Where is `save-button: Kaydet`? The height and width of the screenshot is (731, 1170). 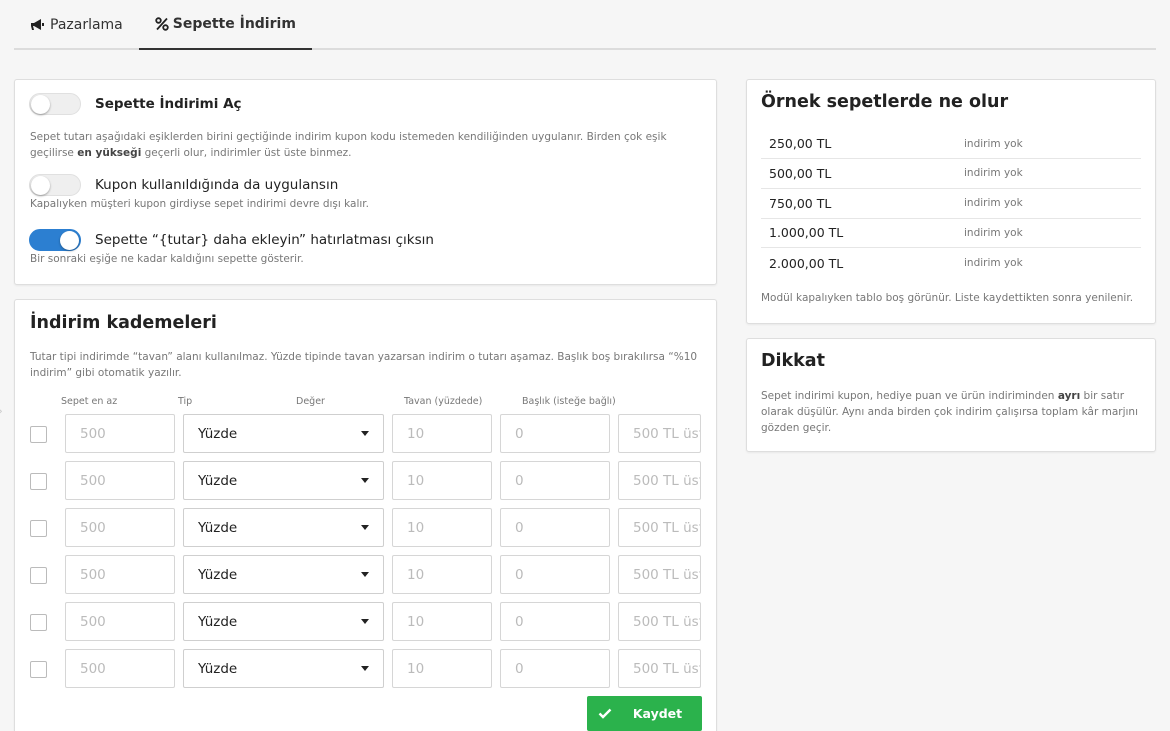 save-button: Kaydet is located at coordinates (644, 713).